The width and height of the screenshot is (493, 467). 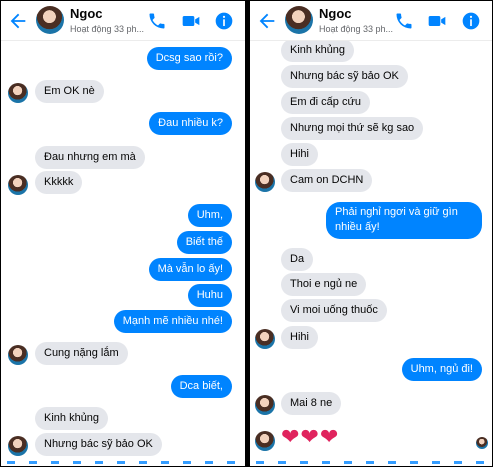 What do you see at coordinates (189, 58) in the screenshot?
I see `message-outgoing: Dcsg sao rồi?` at bounding box center [189, 58].